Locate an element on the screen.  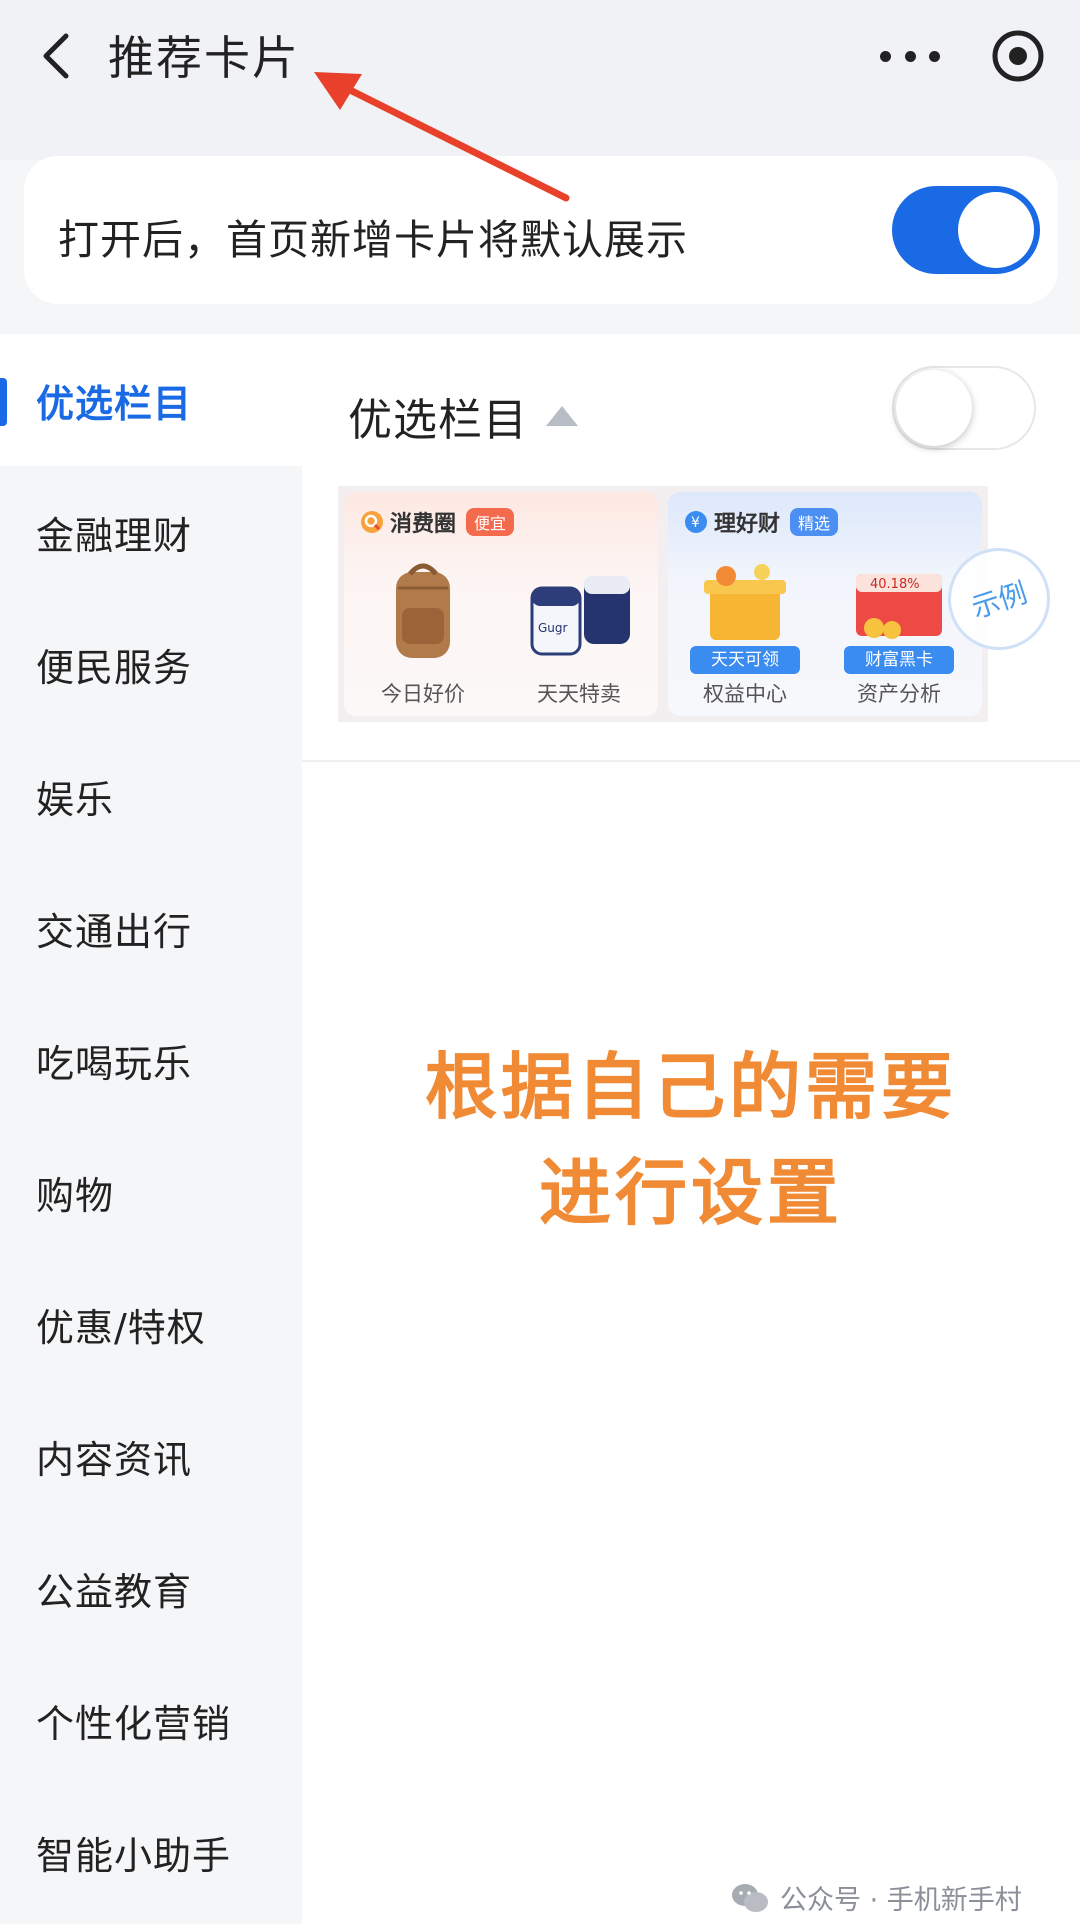
preview-card-finance: ¥ 理好财 精选 天天可领 权益中心 40.18% 财富黑卡 资产分析 is located at coordinates (825, 604).